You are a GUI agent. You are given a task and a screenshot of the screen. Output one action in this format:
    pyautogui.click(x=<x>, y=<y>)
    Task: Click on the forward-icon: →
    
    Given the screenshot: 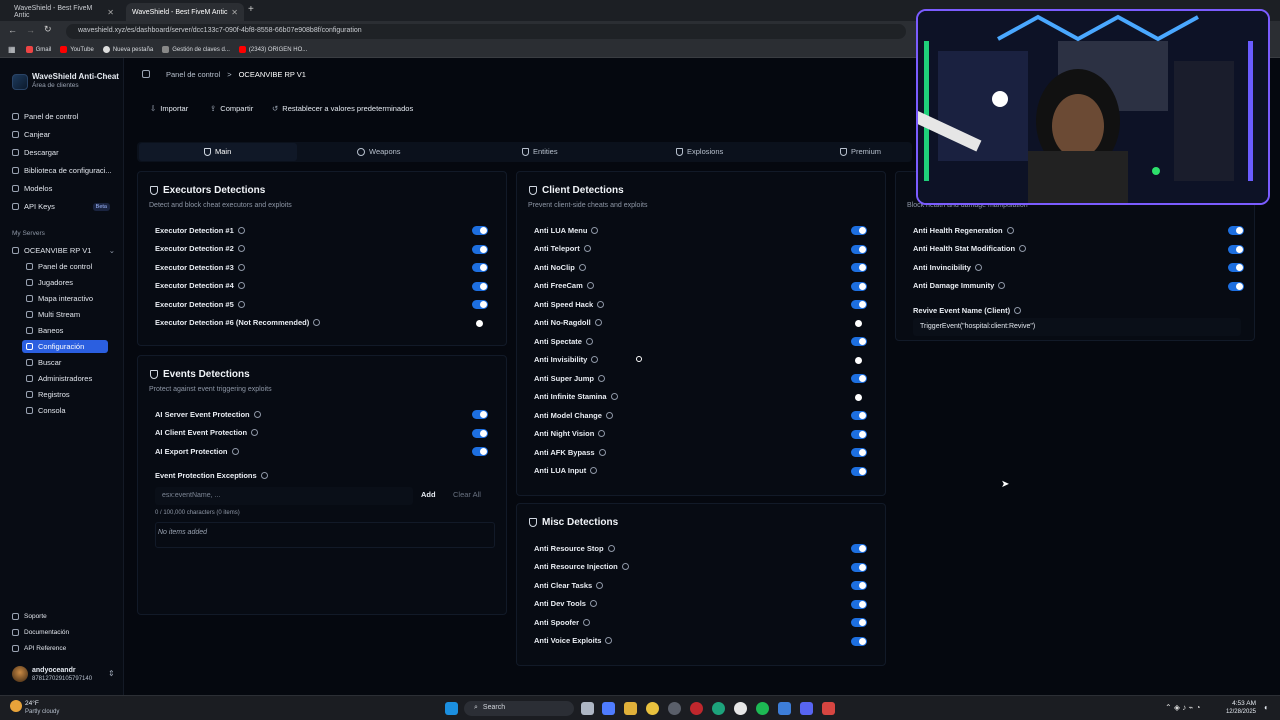 What is the action you would take?
    pyautogui.click(x=30, y=30)
    